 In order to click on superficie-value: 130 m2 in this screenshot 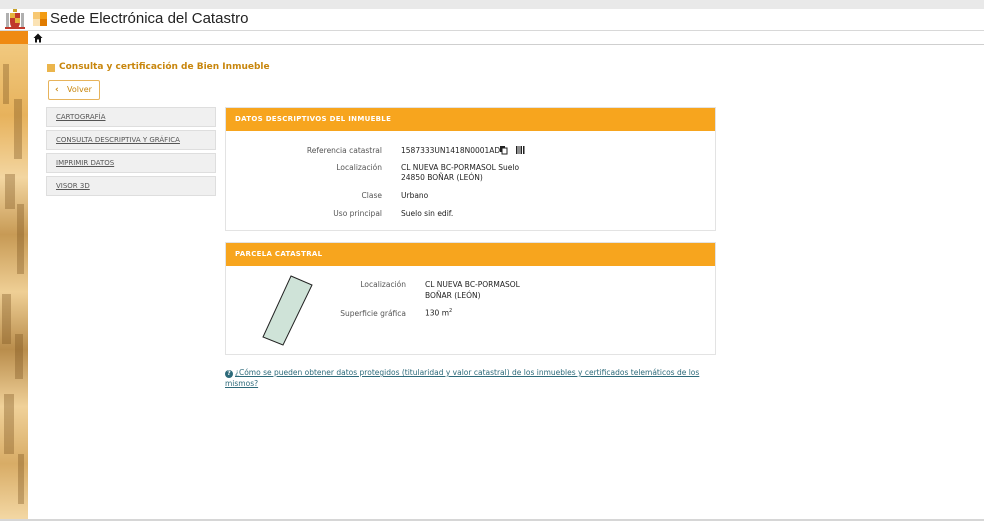, I will do `click(438, 313)`.